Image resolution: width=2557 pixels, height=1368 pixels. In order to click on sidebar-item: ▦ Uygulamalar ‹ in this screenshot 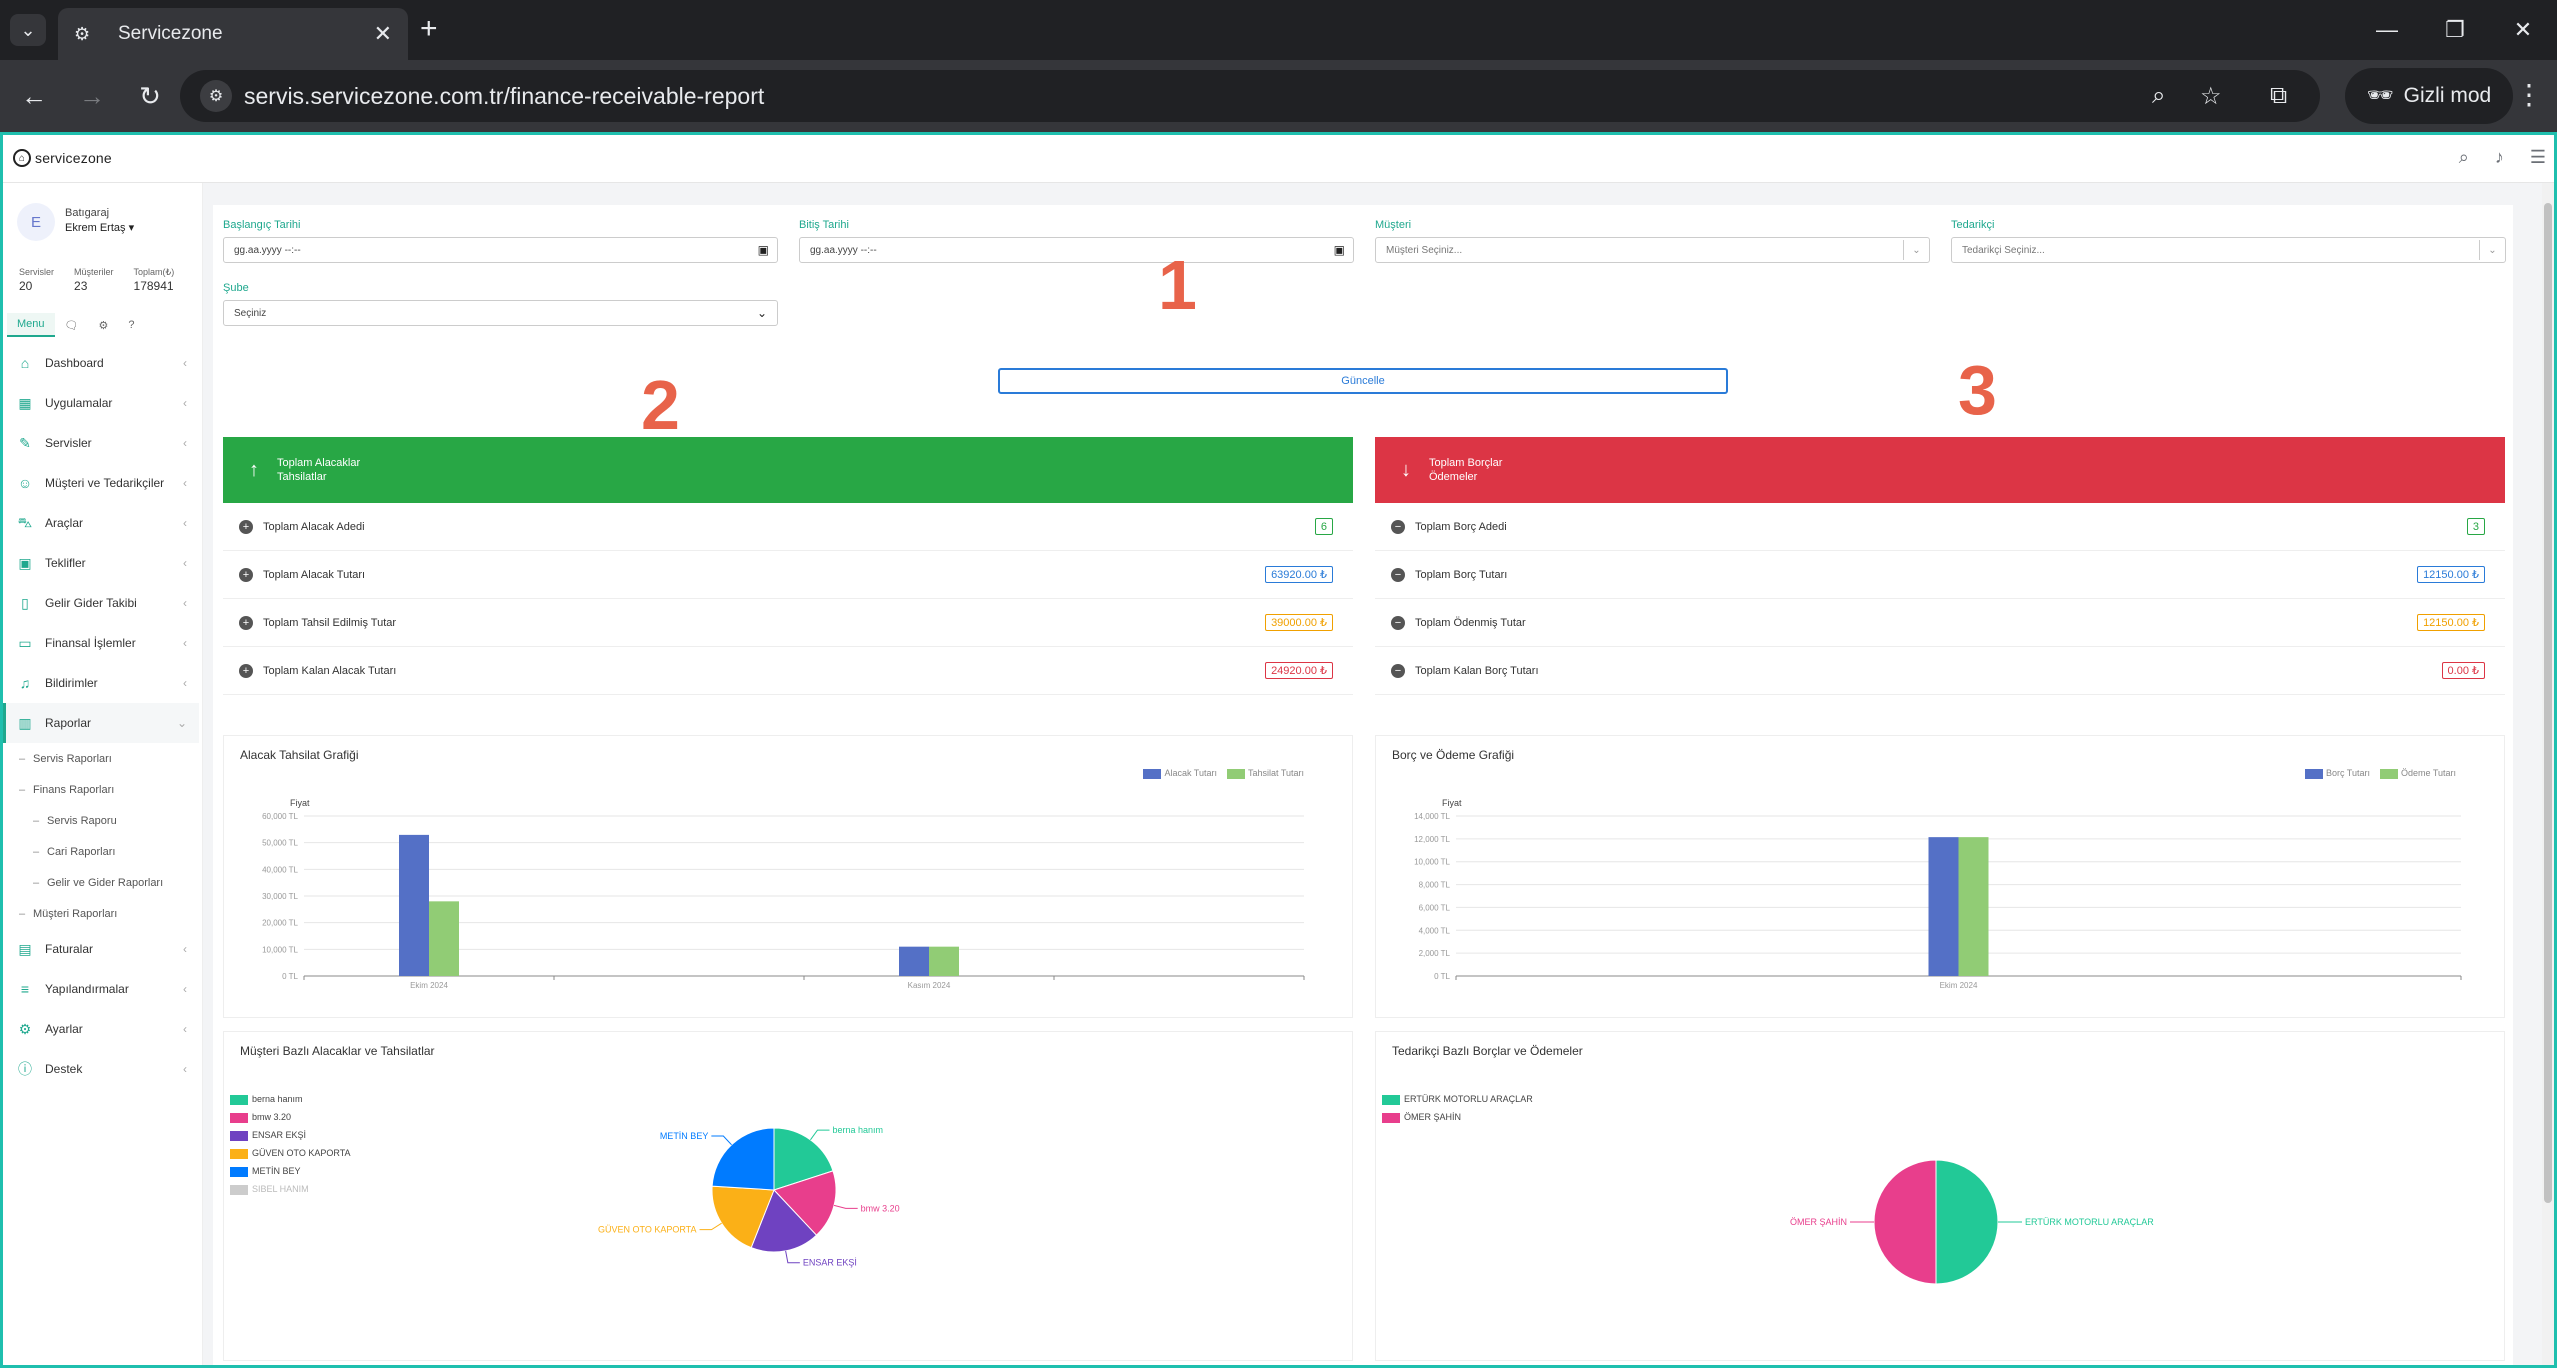, I will do `click(101, 403)`.